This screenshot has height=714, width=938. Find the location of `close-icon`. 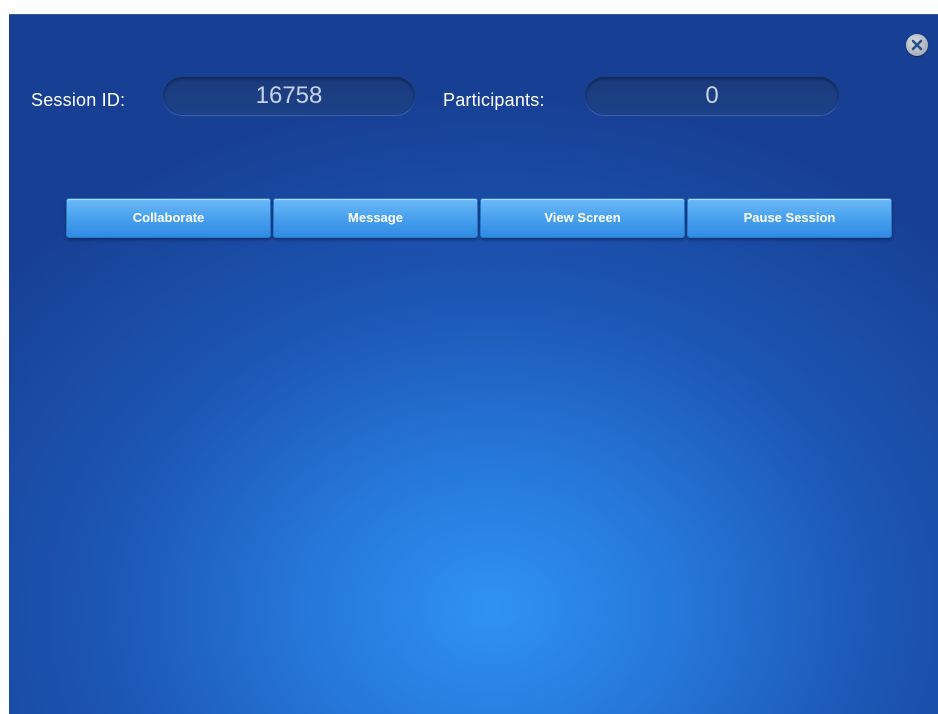

close-icon is located at coordinates (917, 45).